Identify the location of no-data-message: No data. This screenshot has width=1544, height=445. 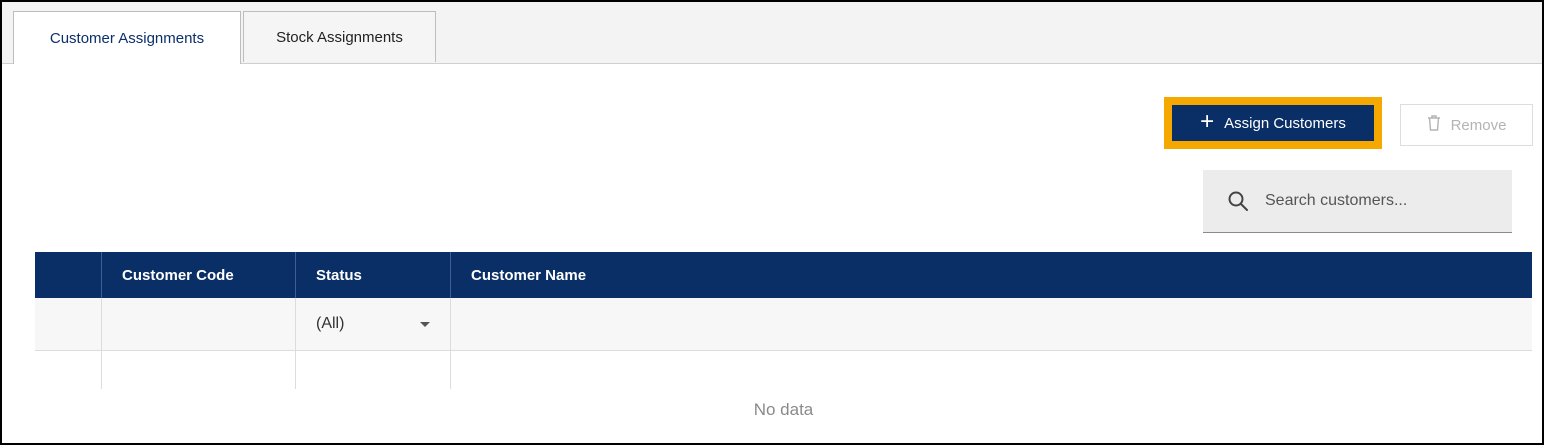
(783, 409).